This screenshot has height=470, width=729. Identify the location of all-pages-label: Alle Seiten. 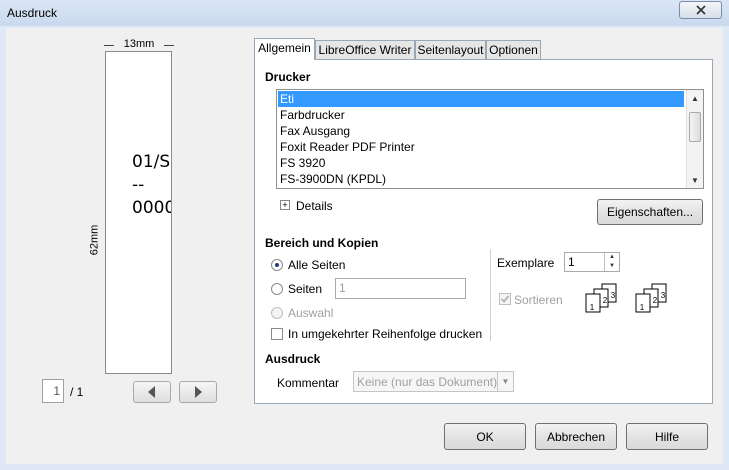
(316, 265).